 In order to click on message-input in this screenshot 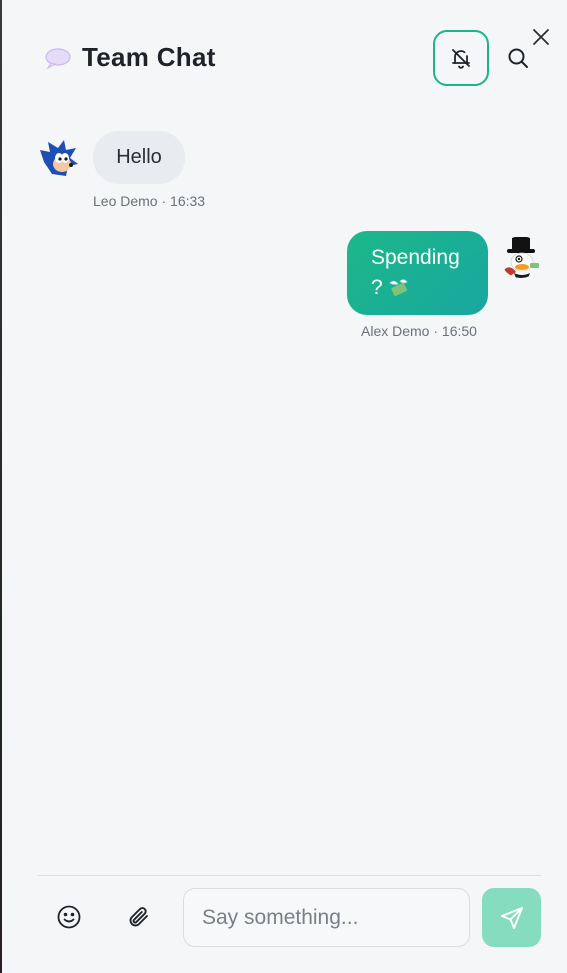, I will do `click(326, 917)`.